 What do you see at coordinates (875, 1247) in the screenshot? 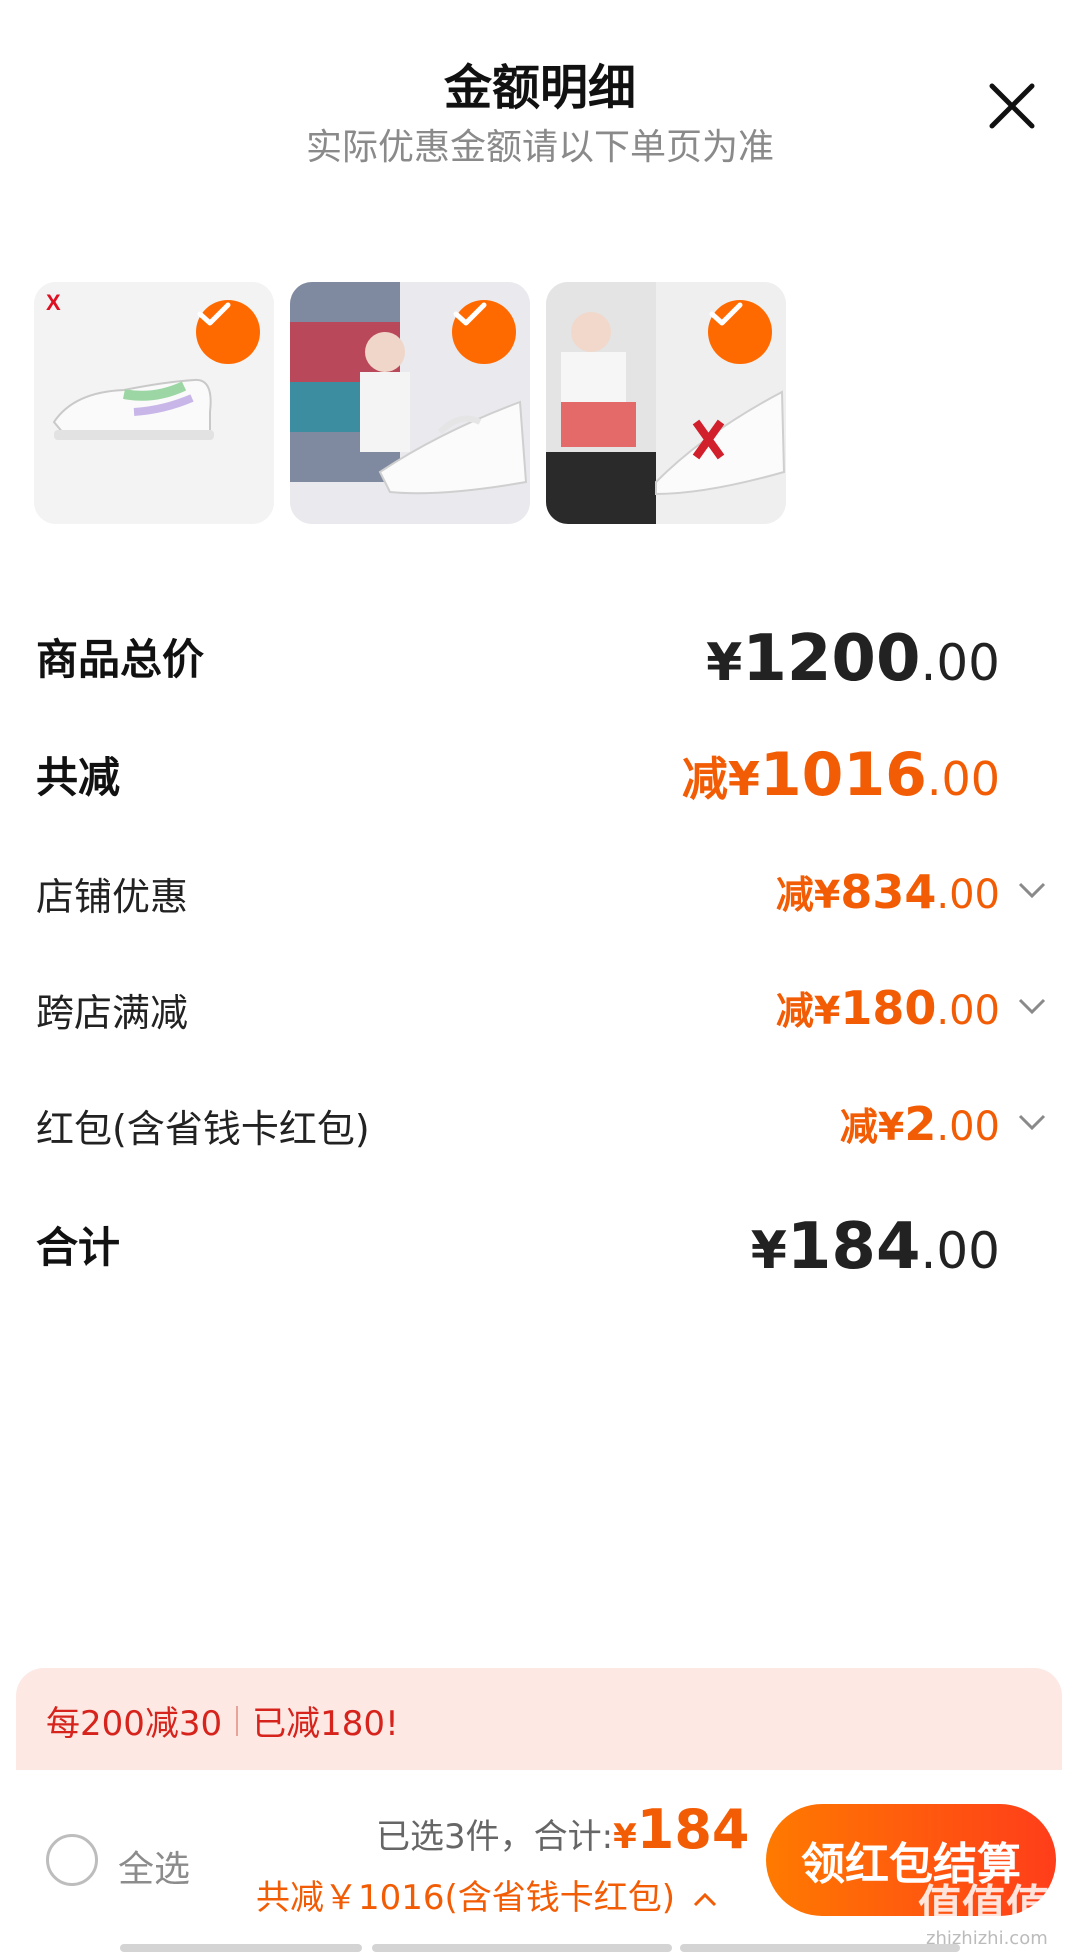
I see `grand-total-value: ¥184.00` at bounding box center [875, 1247].